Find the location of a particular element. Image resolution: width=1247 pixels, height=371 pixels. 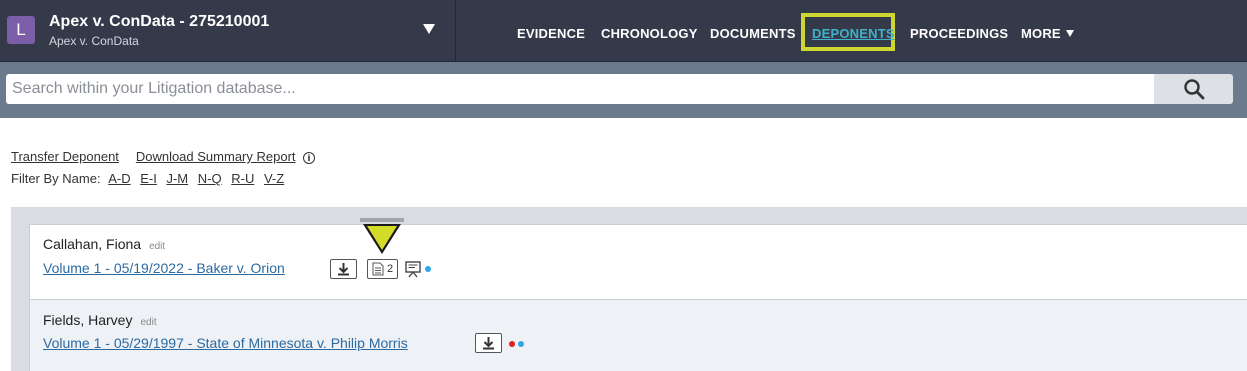

filter-e-i: E-I is located at coordinates (148, 178).